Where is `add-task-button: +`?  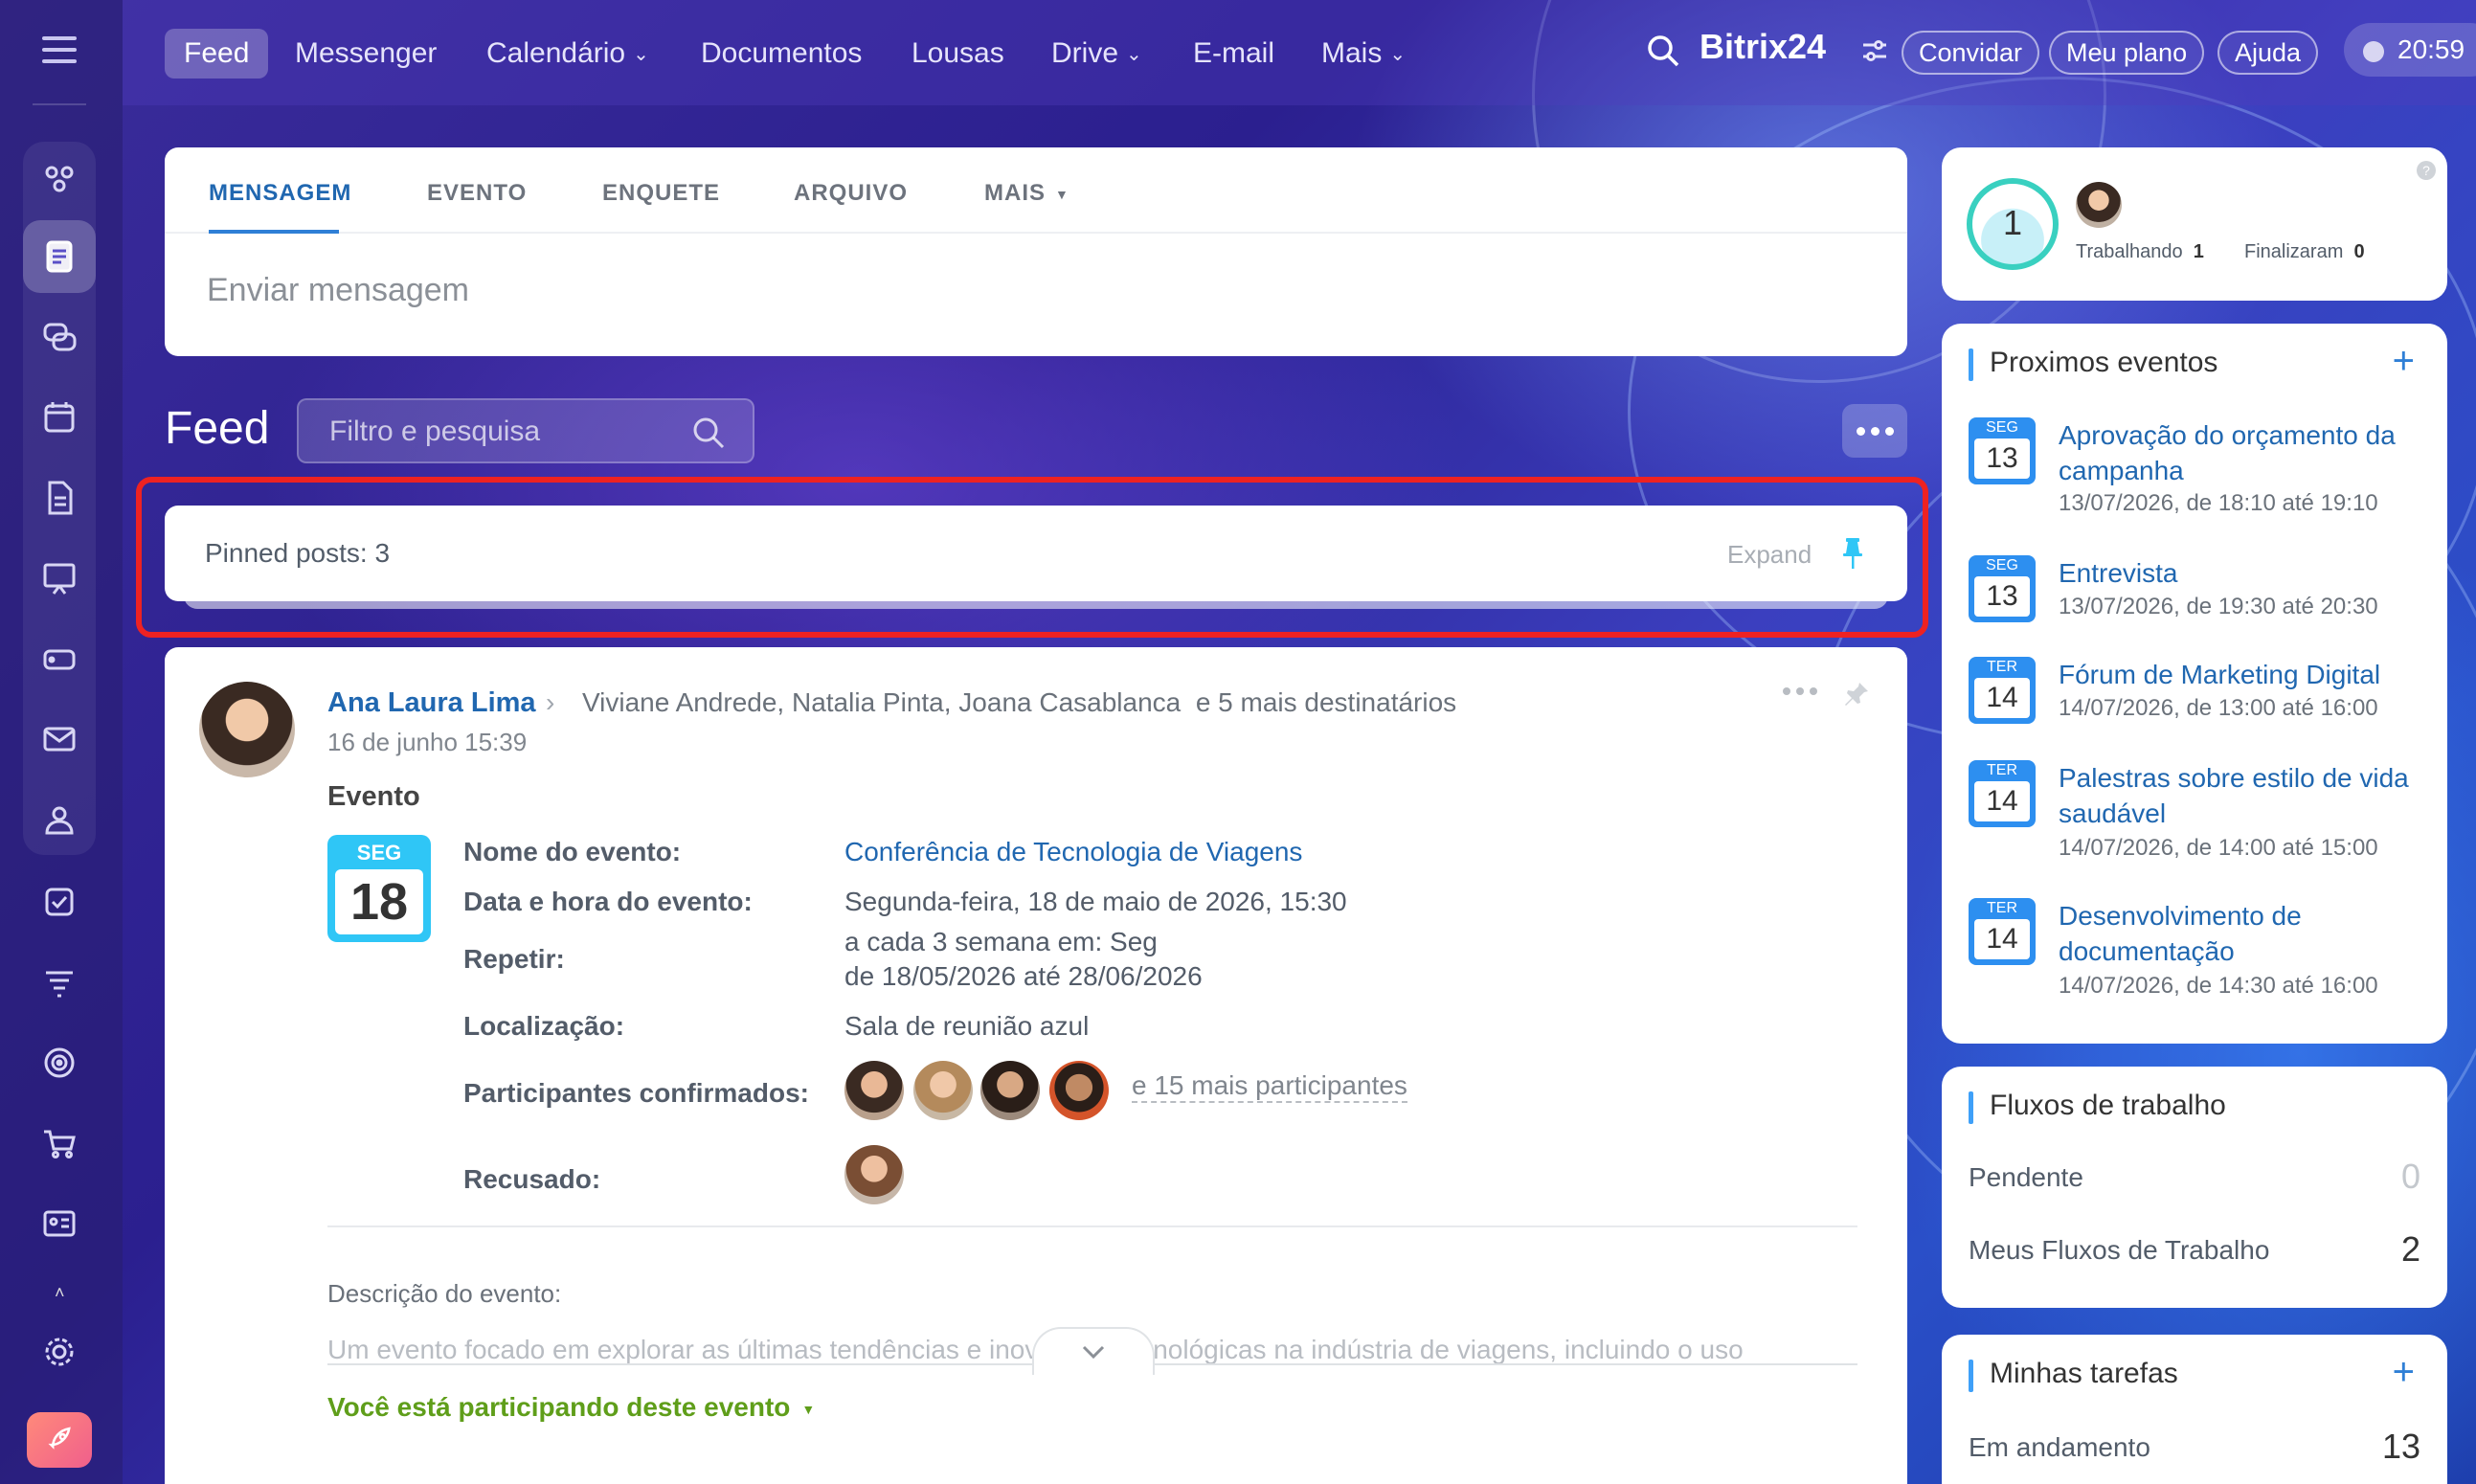 add-task-button: + is located at coordinates (2404, 1372).